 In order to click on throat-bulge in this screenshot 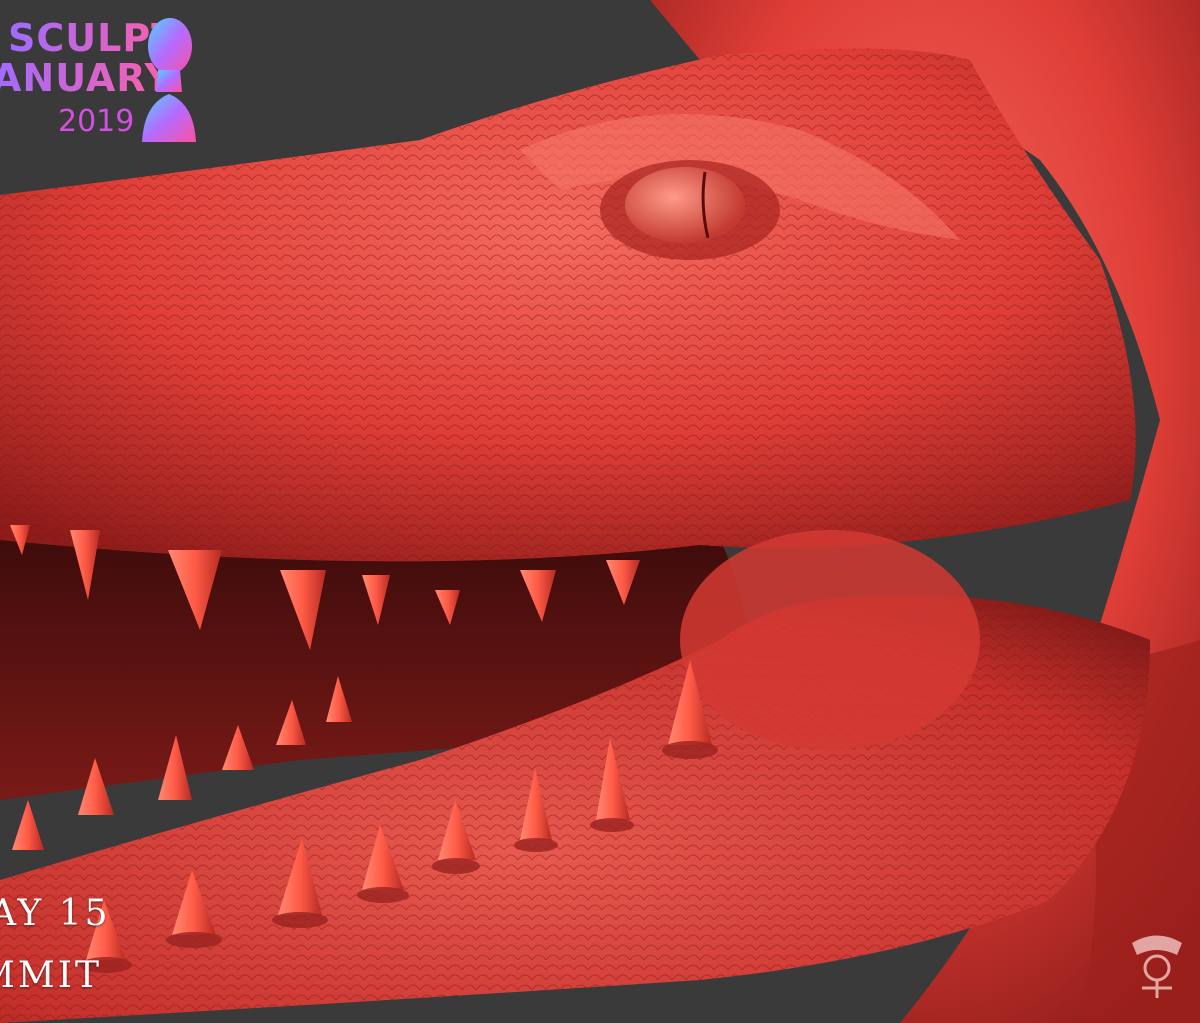, I will do `click(830, 640)`.